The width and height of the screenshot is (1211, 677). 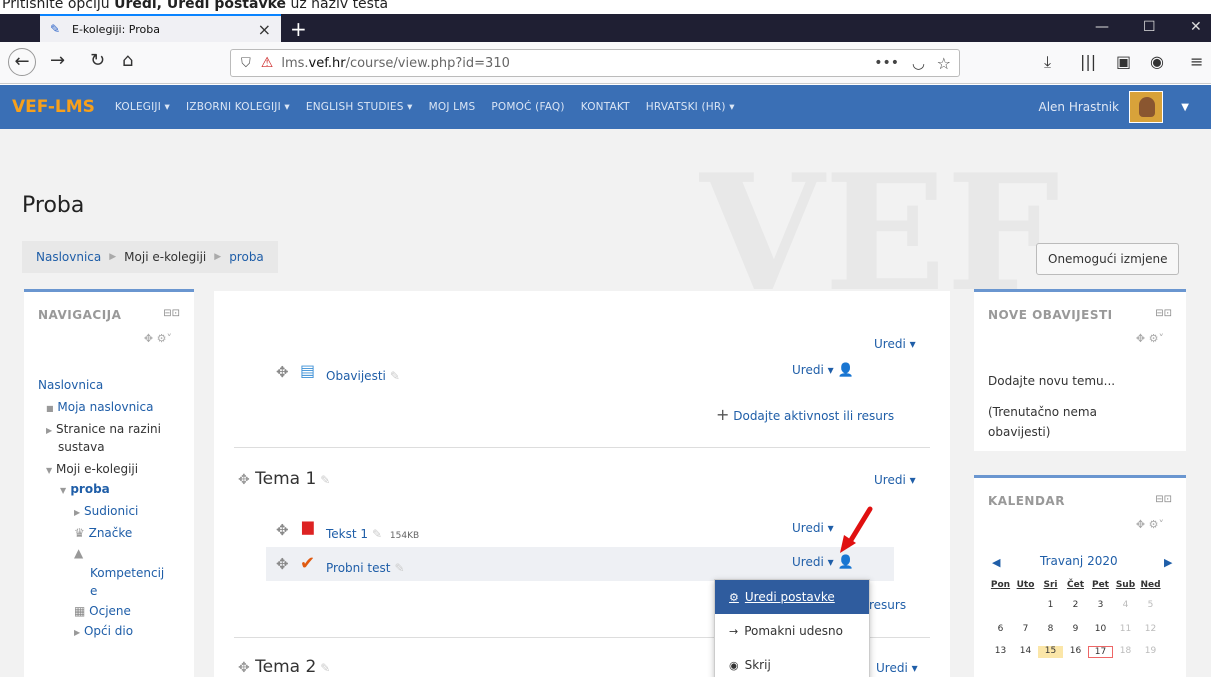 I want to click on browser-tab: ✎ E-kolegiji: Proba ×, so click(x=160, y=28).